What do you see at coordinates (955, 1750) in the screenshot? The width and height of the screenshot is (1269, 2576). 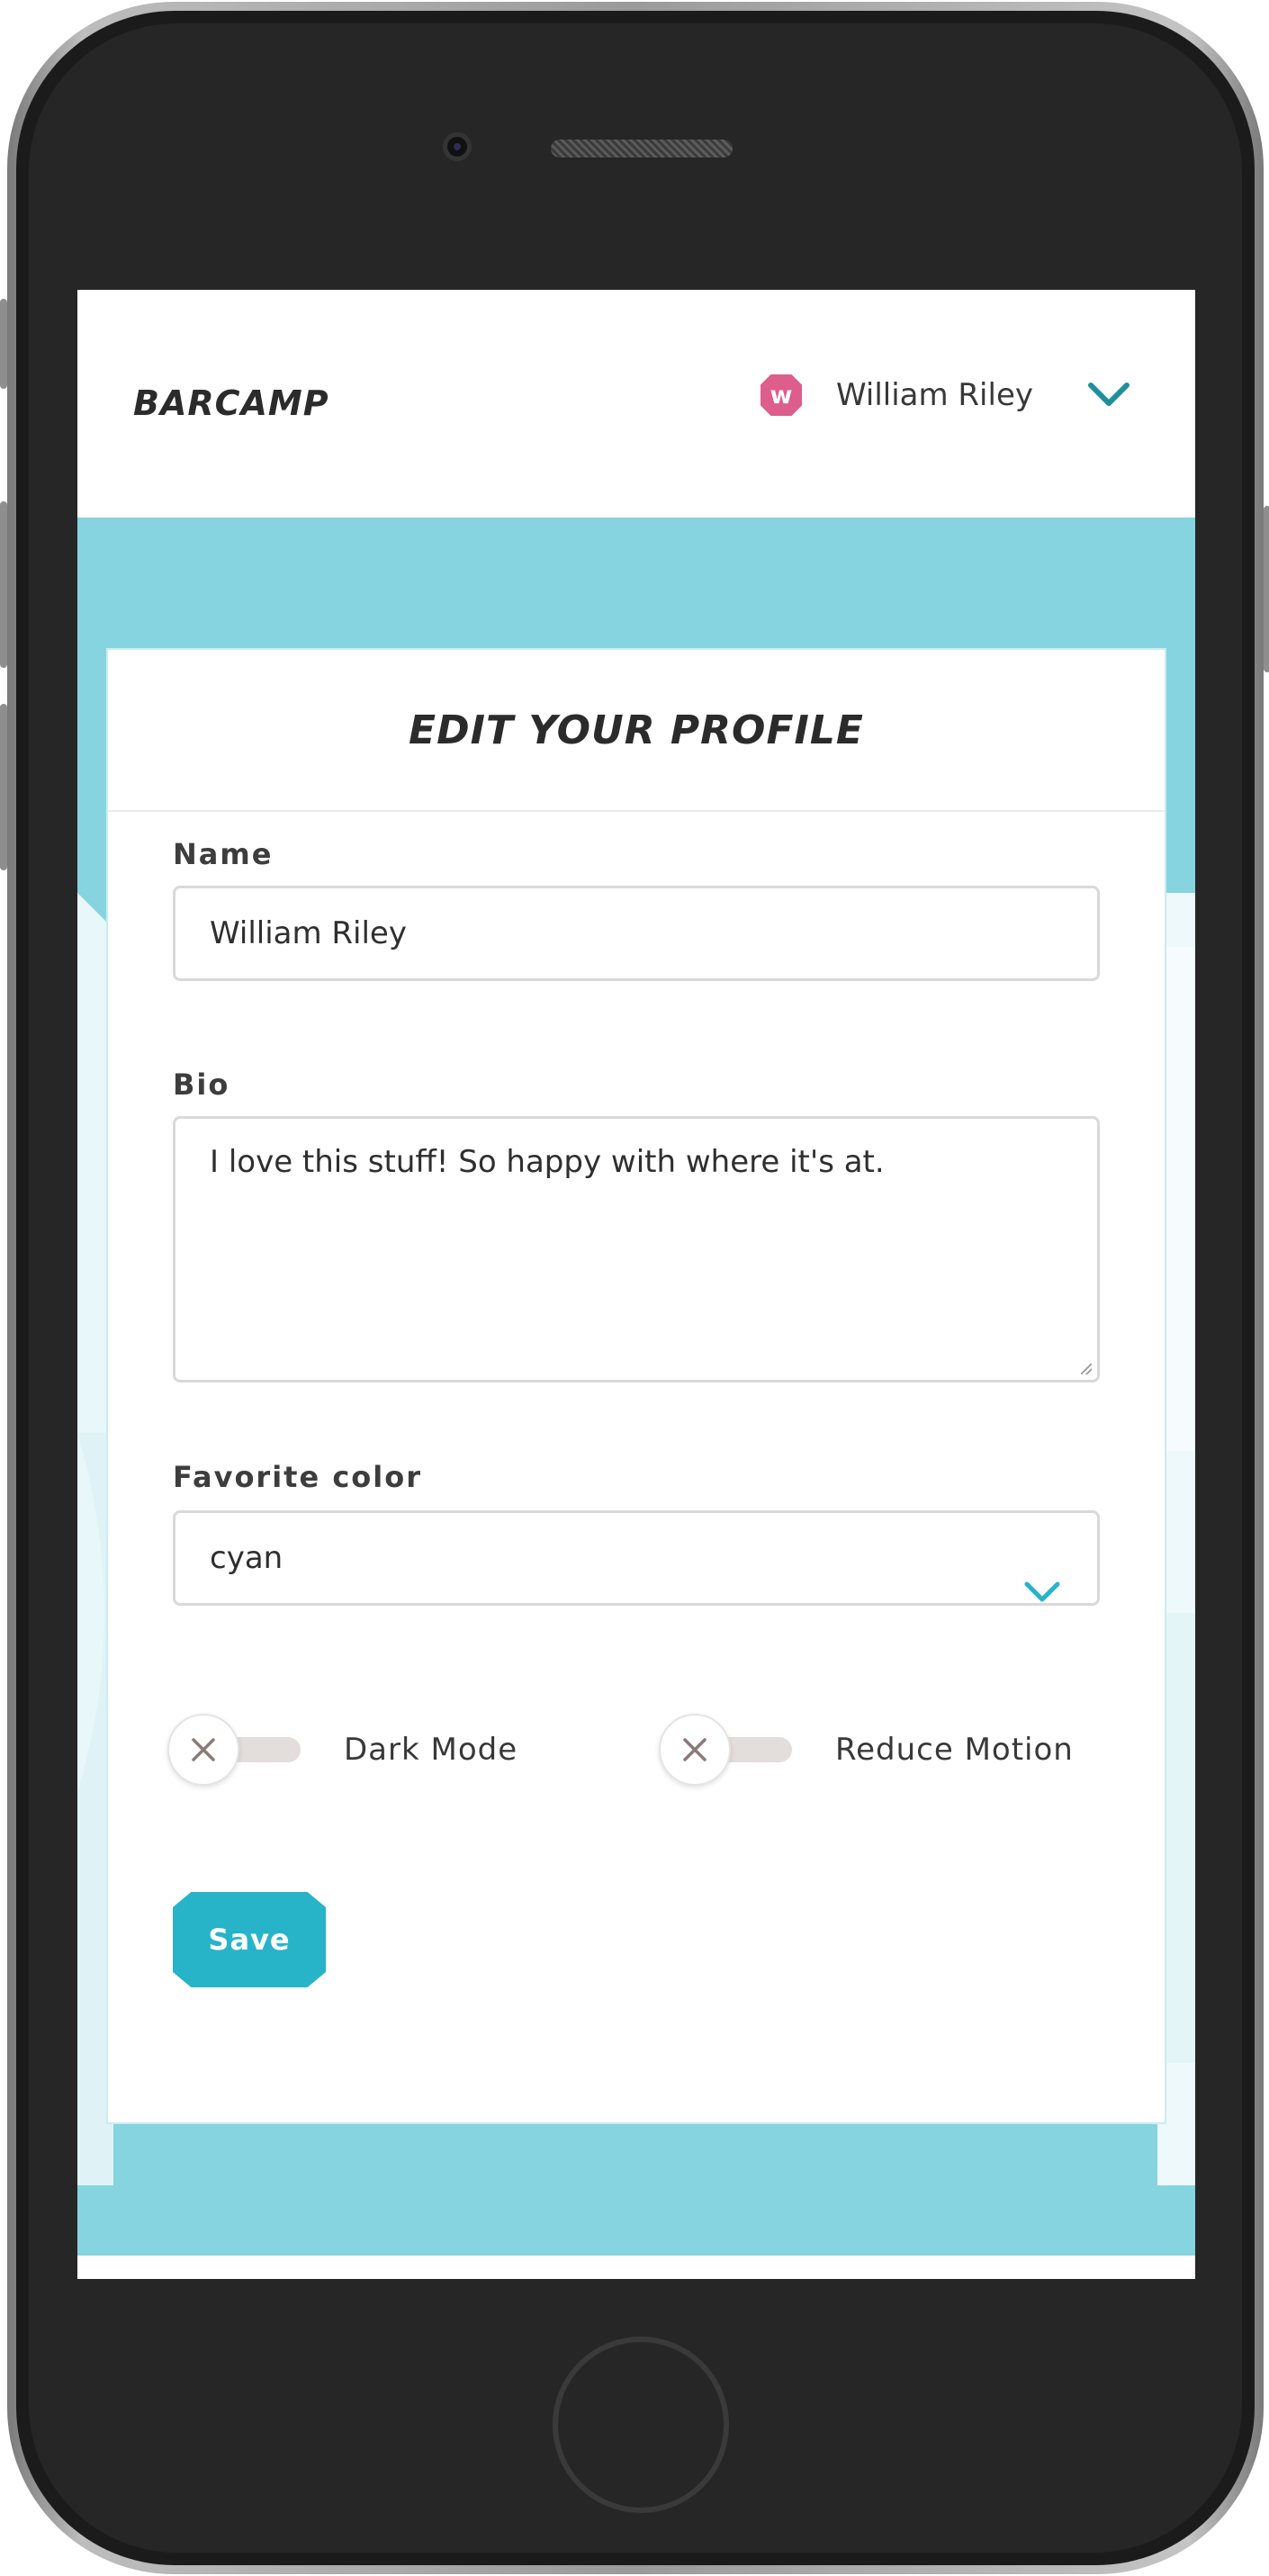 I see `reduce-motion-label: Reduce Motion` at bounding box center [955, 1750].